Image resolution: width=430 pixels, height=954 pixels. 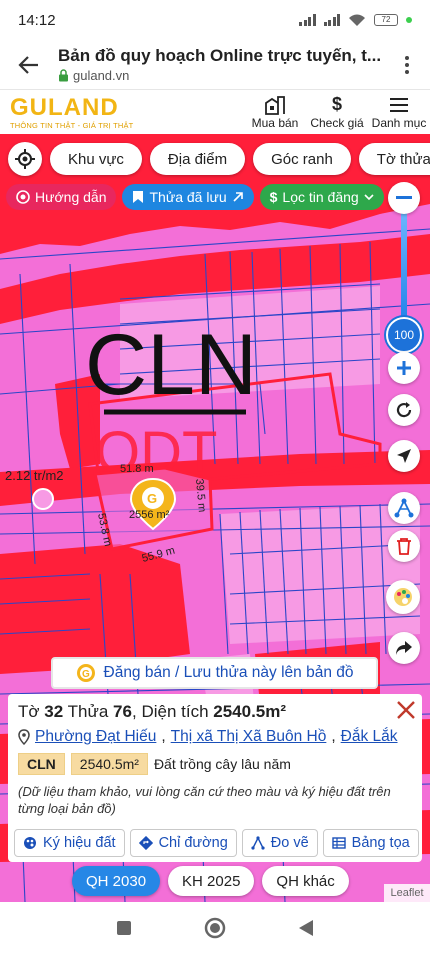 What do you see at coordinates (404, 335) in the screenshot?
I see `zoom-level-handle: 100` at bounding box center [404, 335].